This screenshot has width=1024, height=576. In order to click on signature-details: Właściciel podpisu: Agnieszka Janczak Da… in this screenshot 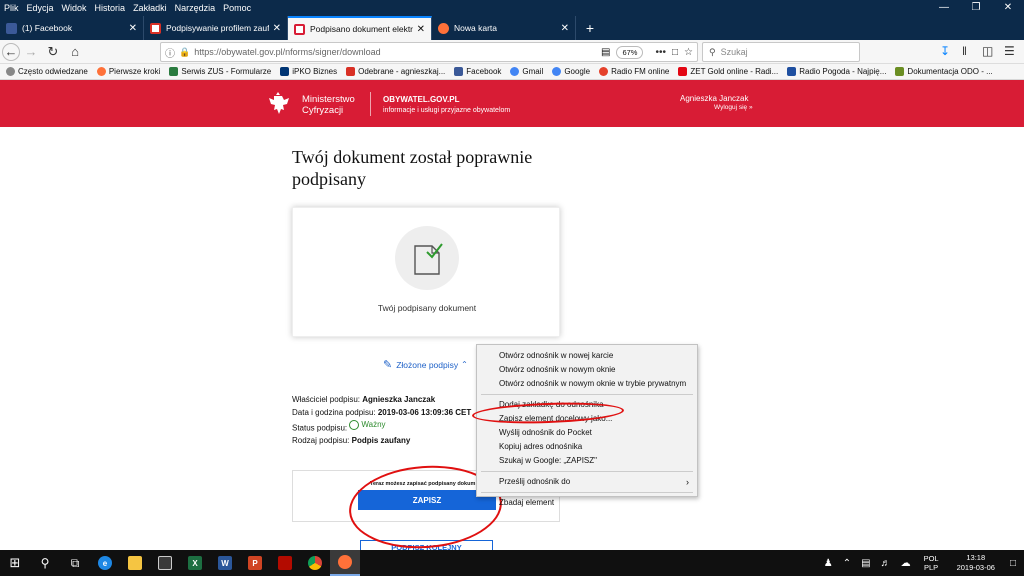, I will do `click(382, 420)`.